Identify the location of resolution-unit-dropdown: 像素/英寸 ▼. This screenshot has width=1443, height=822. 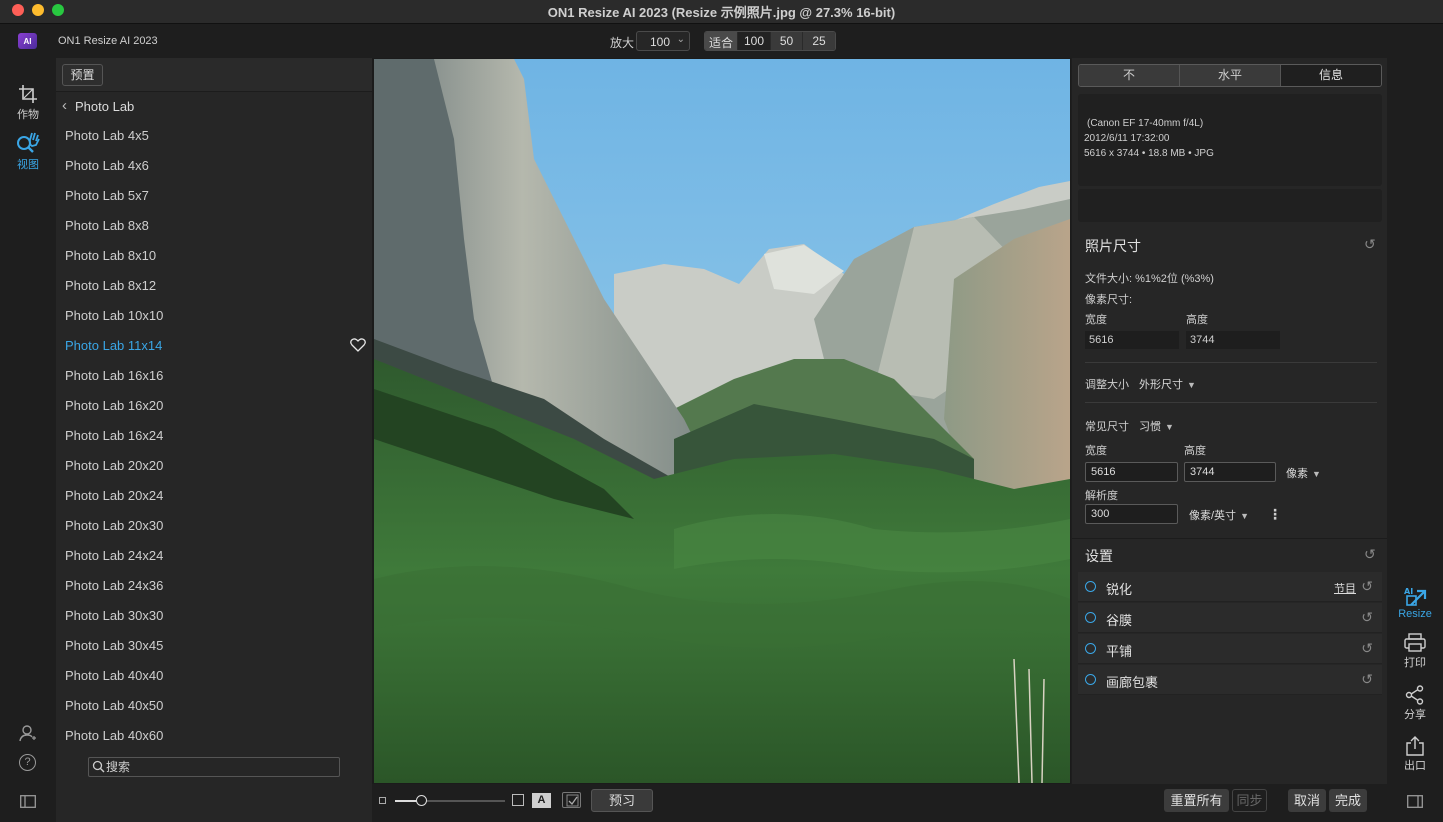
(1219, 515).